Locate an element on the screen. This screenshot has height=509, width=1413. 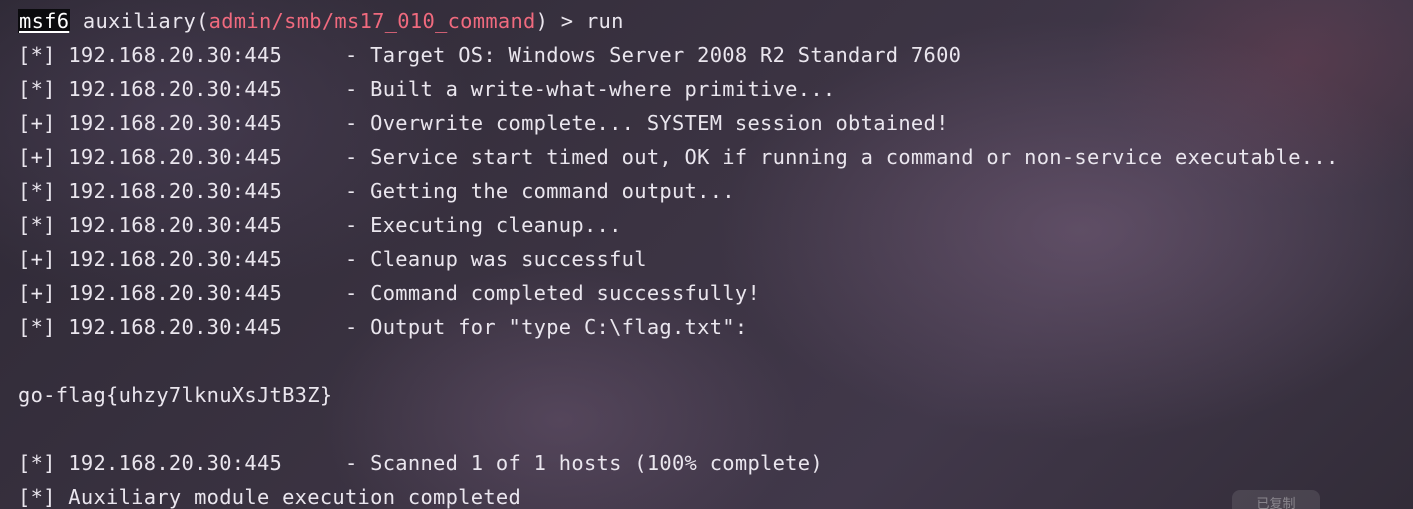
flag-output-line: go-flag{uhzy7lknuXsJtB3Z} is located at coordinates (175, 395).